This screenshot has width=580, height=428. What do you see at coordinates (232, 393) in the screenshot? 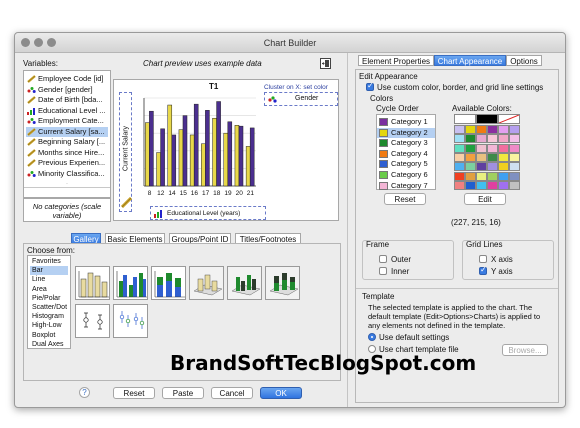
I see `cancel-button: Cancel` at bounding box center [232, 393].